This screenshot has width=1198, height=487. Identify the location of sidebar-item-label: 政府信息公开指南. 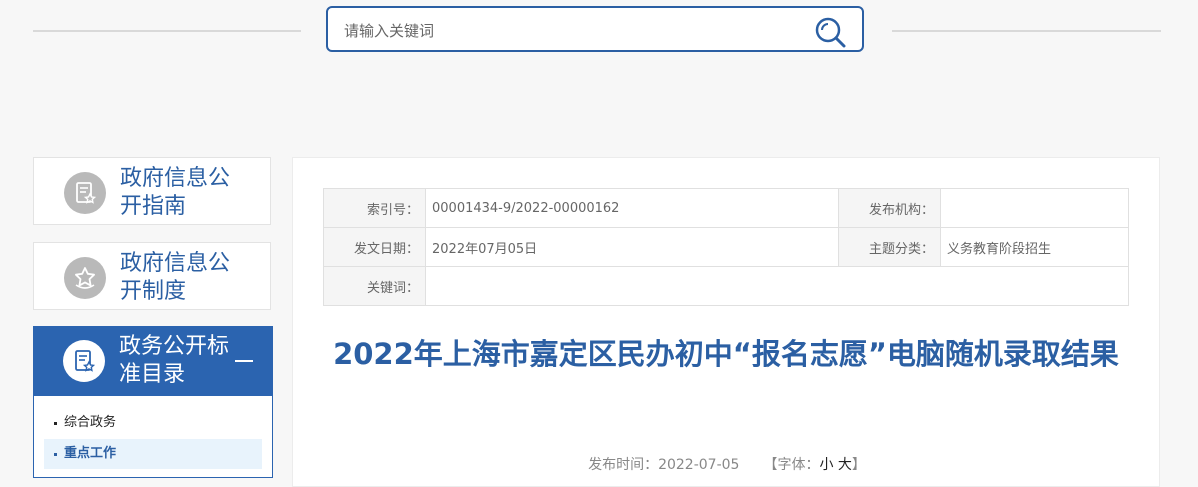
(175, 192).